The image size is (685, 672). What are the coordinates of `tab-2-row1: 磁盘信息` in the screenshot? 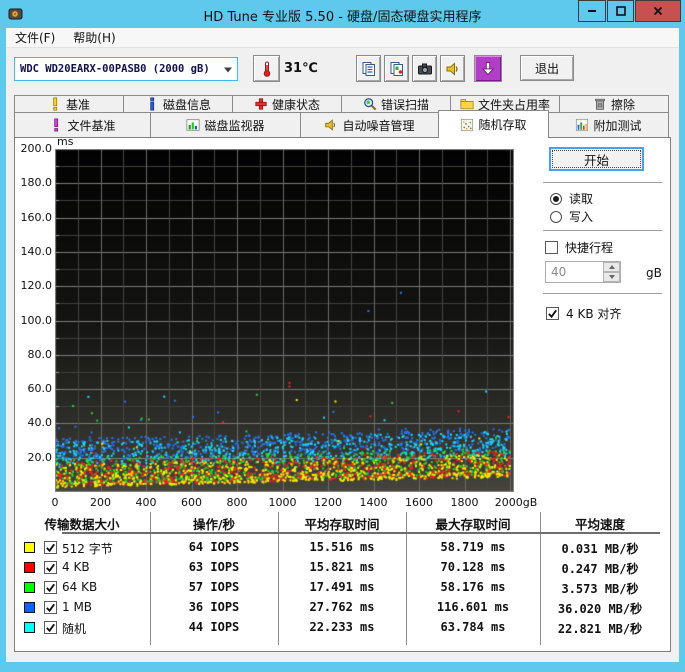 It's located at (178, 104).